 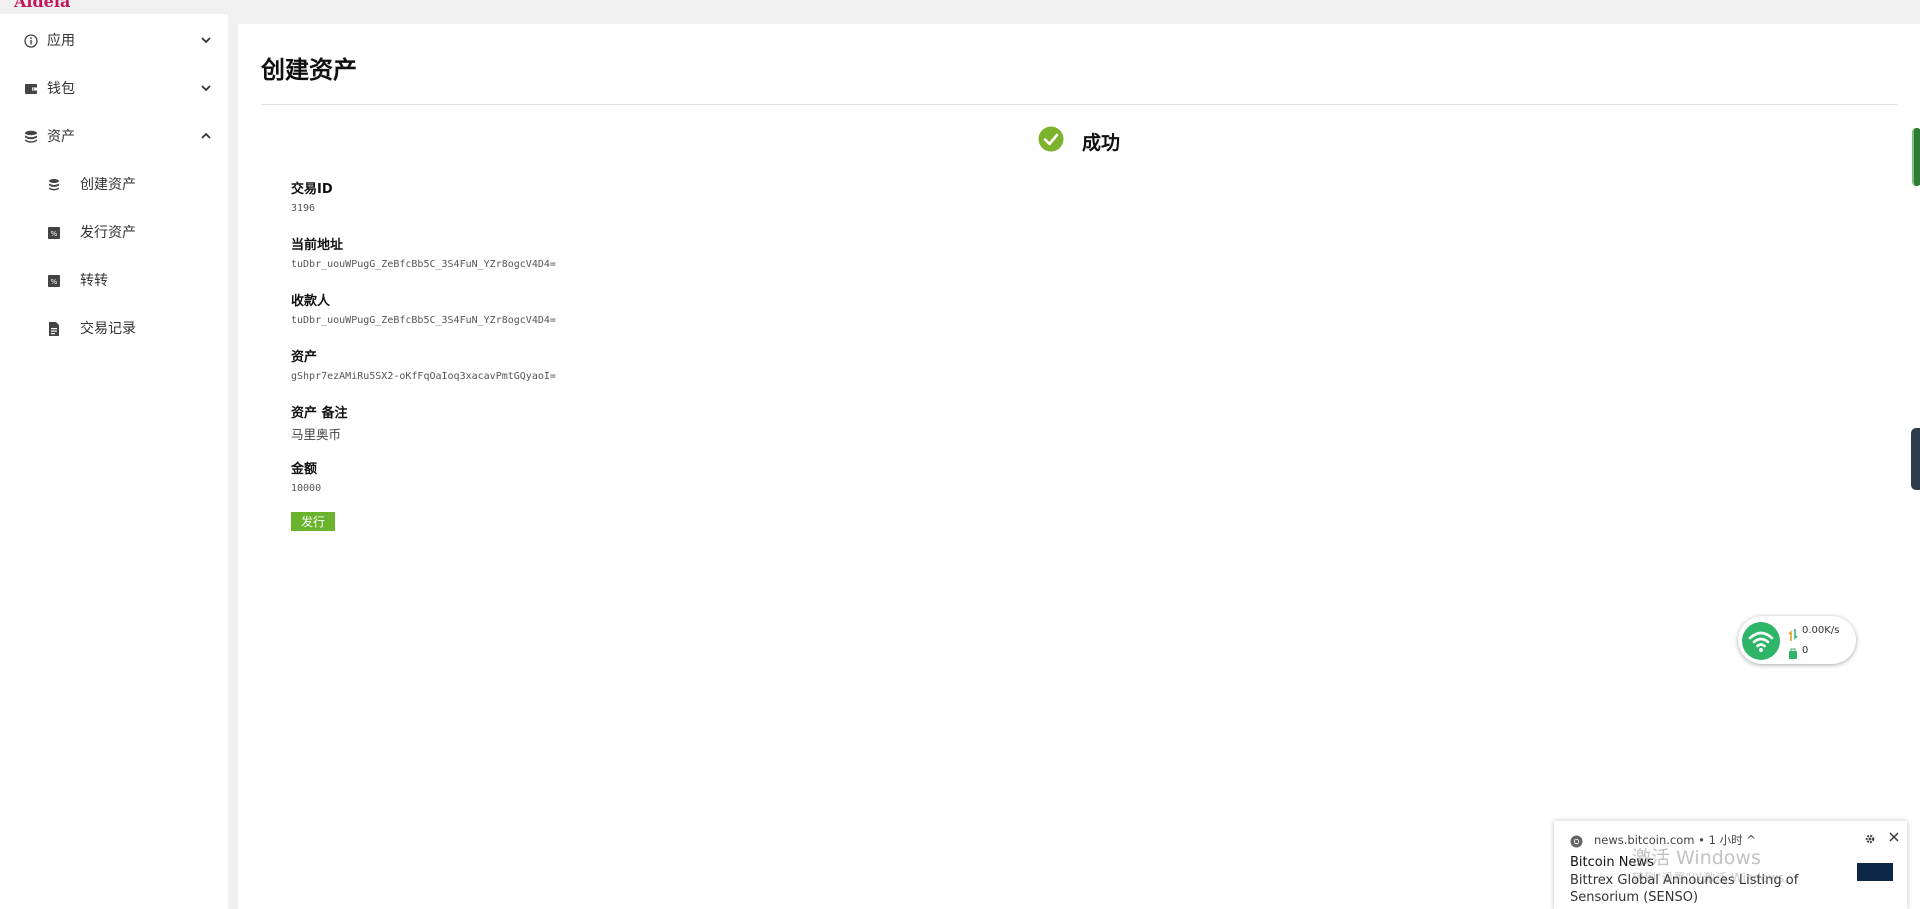 What do you see at coordinates (114, 461) in the screenshot?
I see `sidebar: 应用 钱包 资产 创建资产 % 发行资产 % 转转 交易记录` at bounding box center [114, 461].